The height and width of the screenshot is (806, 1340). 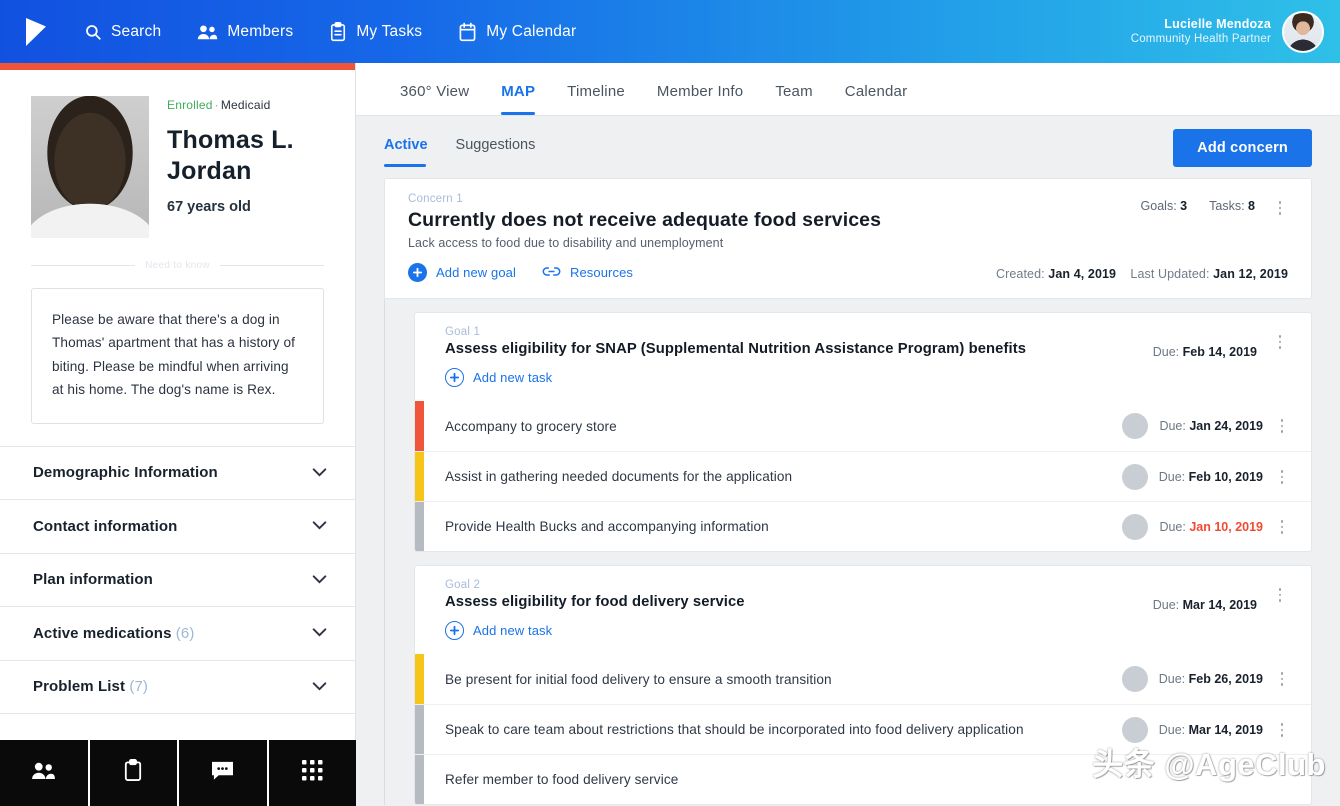 I want to click on task-due-date: Mar 14, 2019, so click(x=1225, y=729).